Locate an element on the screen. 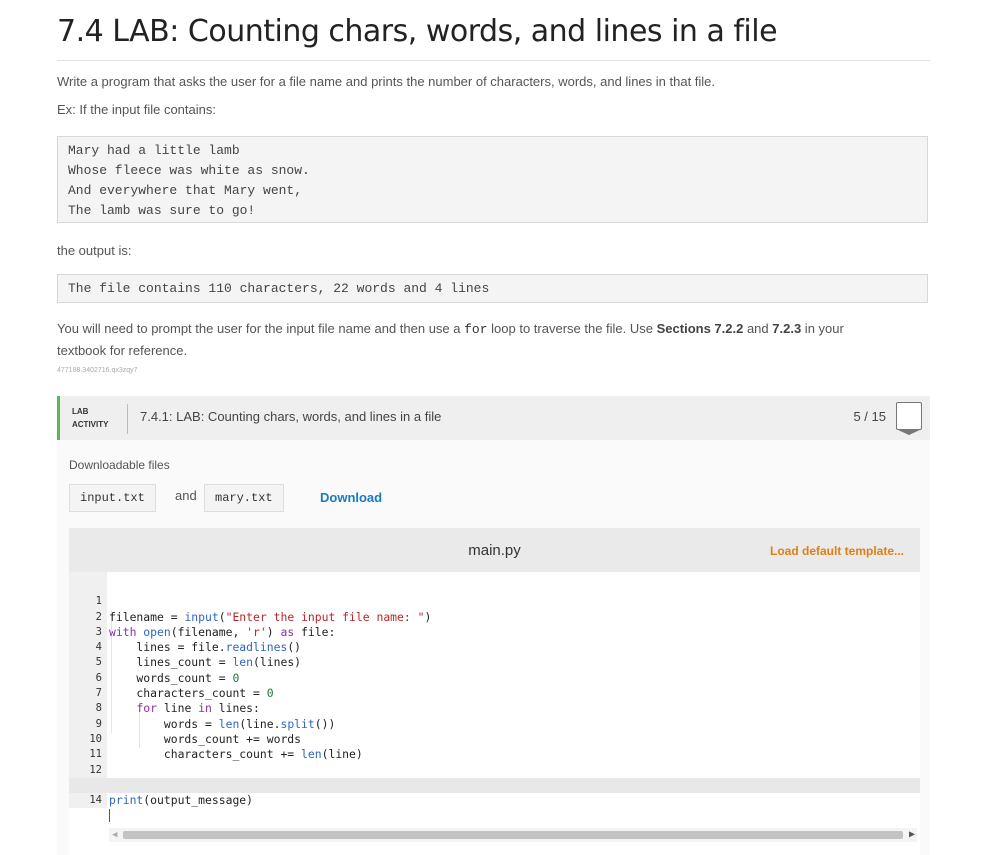  code-line: 3 lines = file.readlines() is located at coordinates (494, 632).